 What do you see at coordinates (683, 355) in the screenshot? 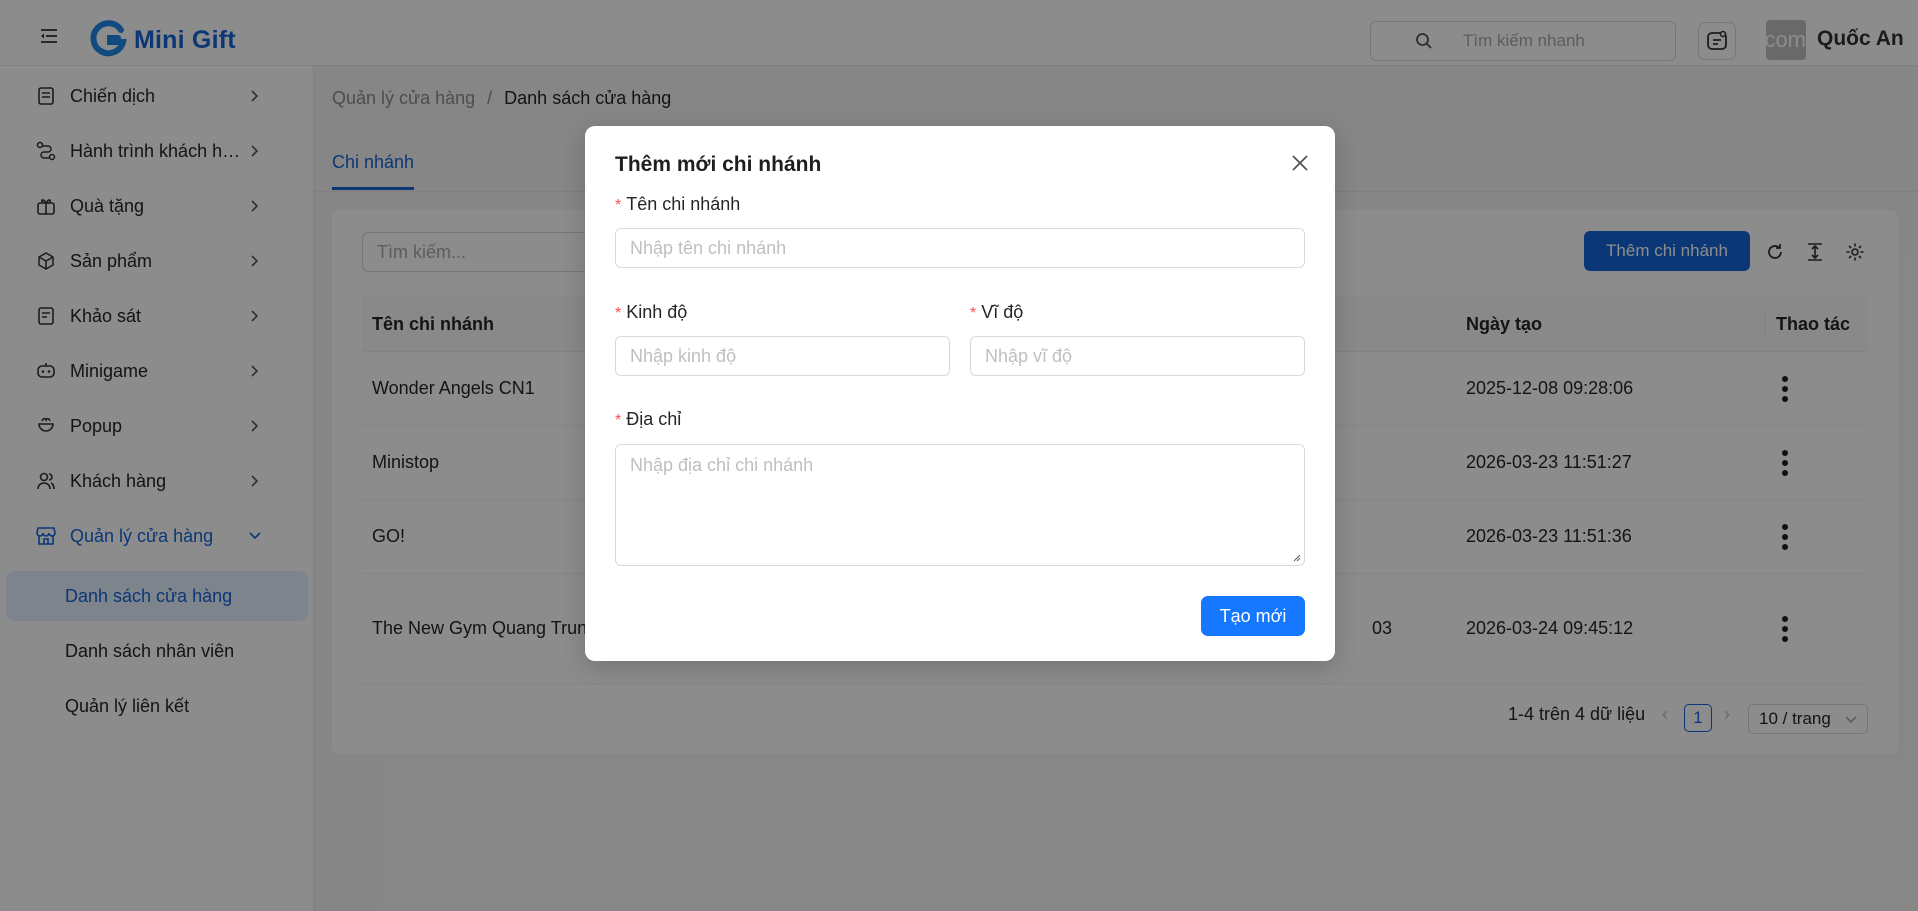
I see `longitude-placeholder: Nhập kinh độ` at bounding box center [683, 355].